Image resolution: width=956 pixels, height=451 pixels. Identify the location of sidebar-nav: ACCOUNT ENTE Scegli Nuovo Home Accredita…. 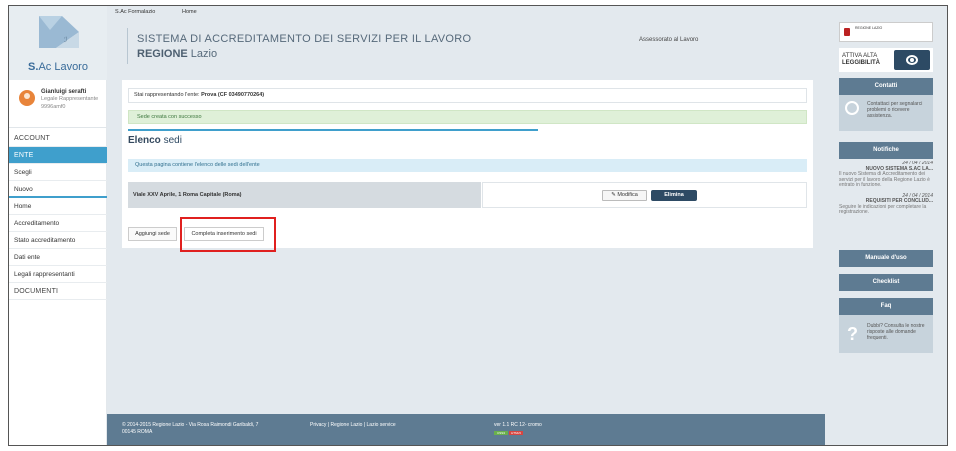
(58, 215).